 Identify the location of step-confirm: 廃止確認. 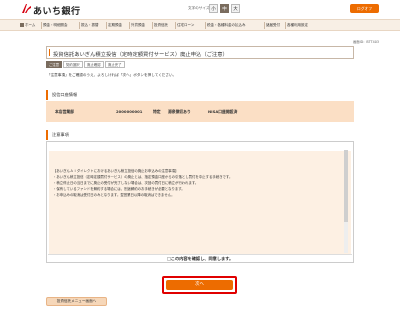
(94, 64).